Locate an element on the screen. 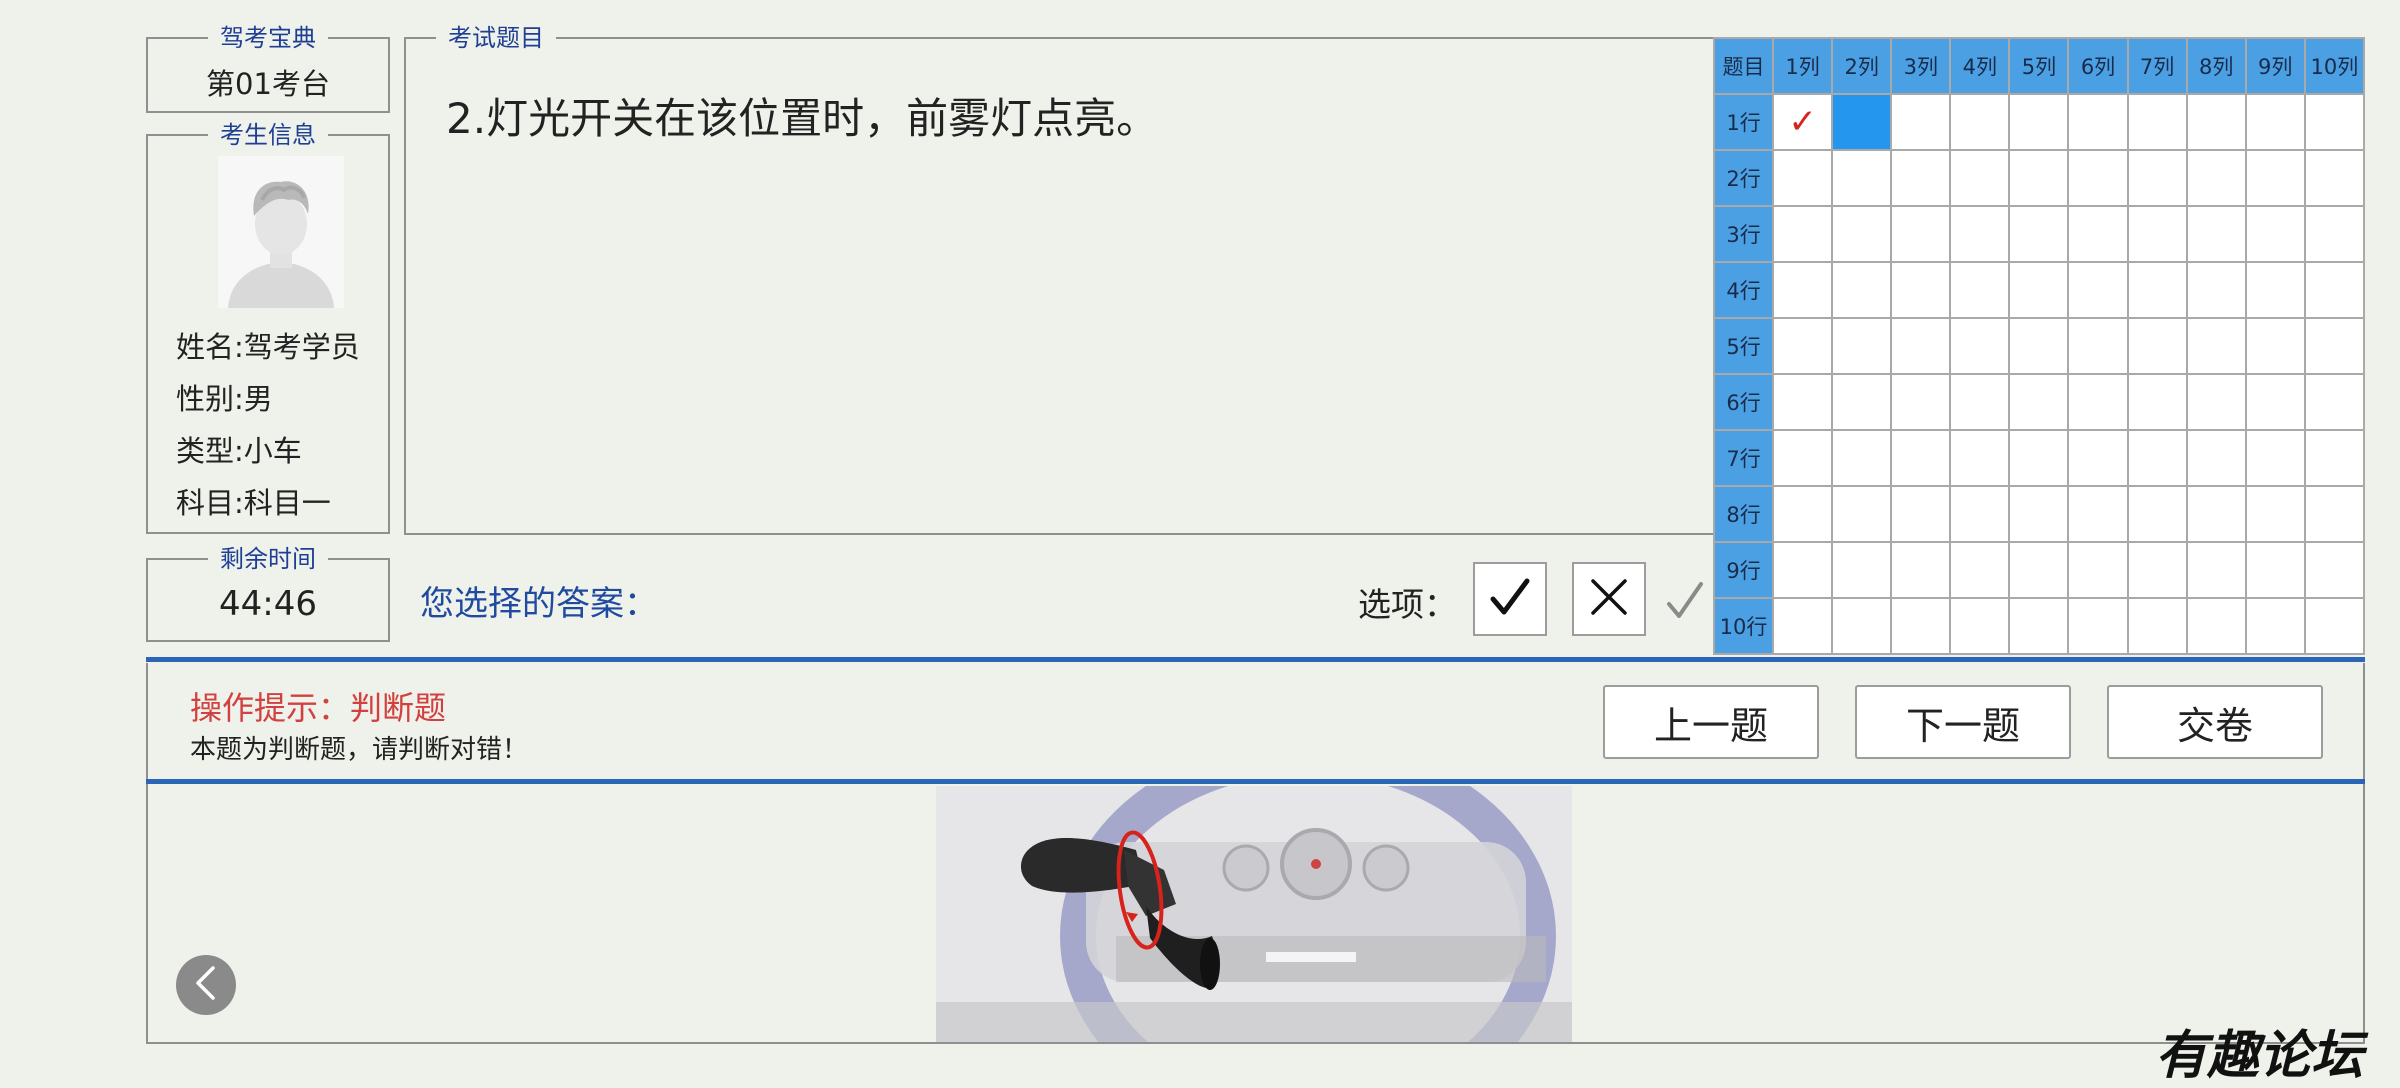 This screenshot has height=1088, width=2400. prev-question-button: 上一题 is located at coordinates (1711, 722).